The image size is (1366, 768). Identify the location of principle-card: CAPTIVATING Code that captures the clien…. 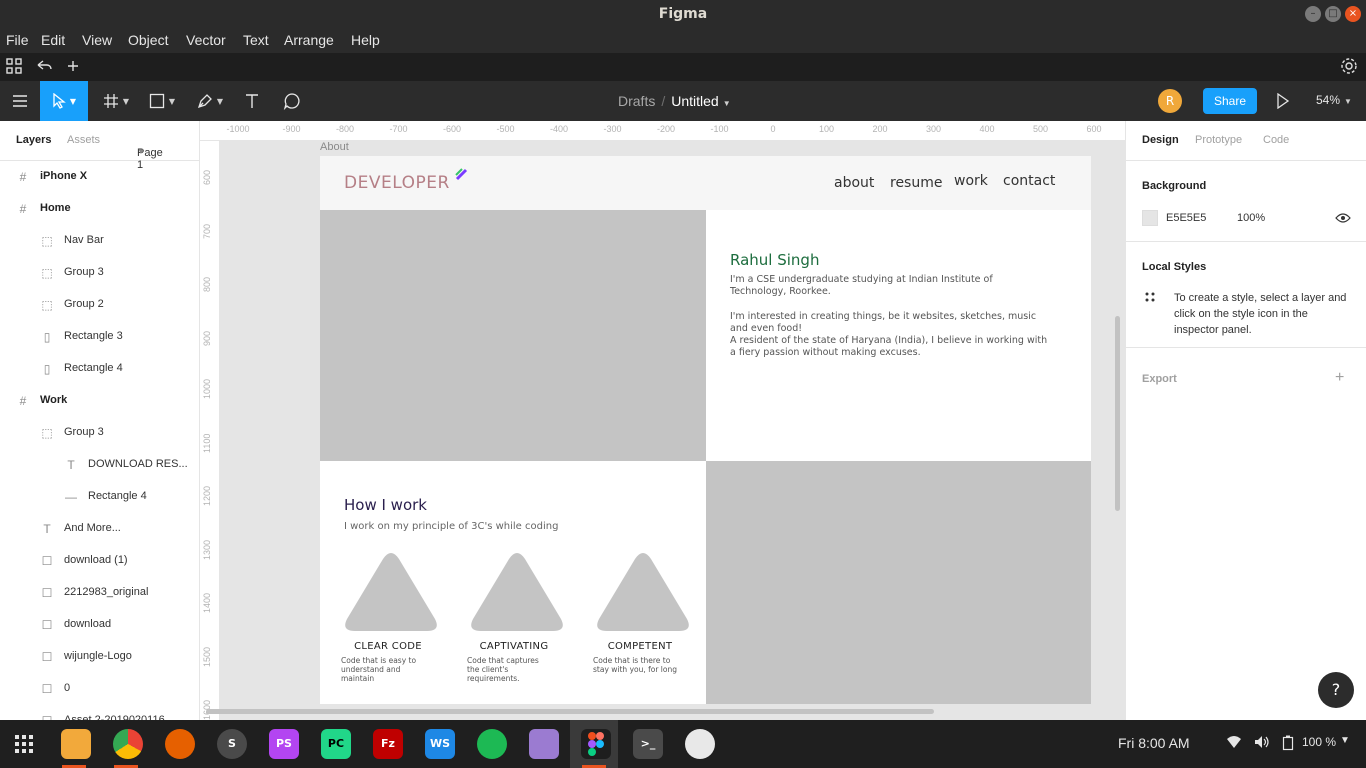
(514, 617).